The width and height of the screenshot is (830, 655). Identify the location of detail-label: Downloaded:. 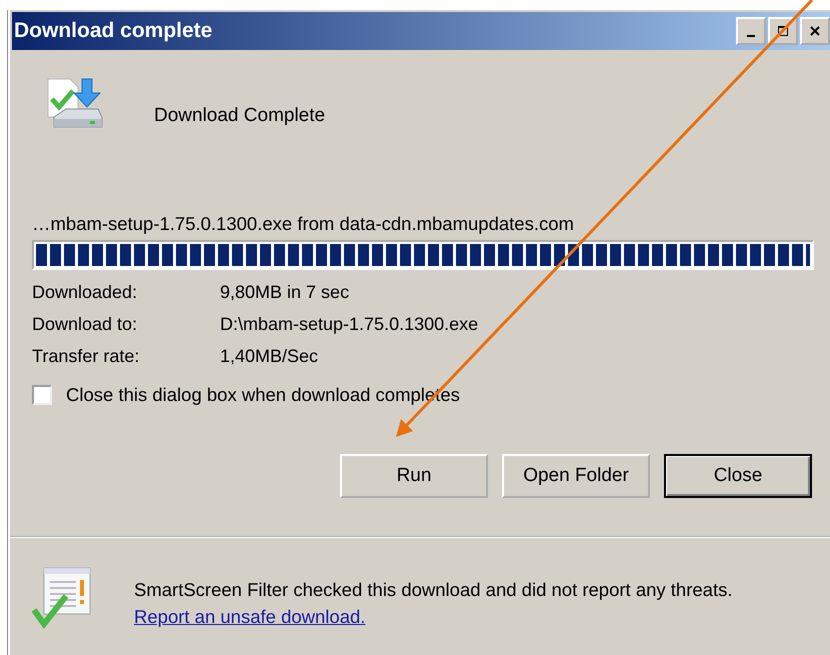
(85, 292).